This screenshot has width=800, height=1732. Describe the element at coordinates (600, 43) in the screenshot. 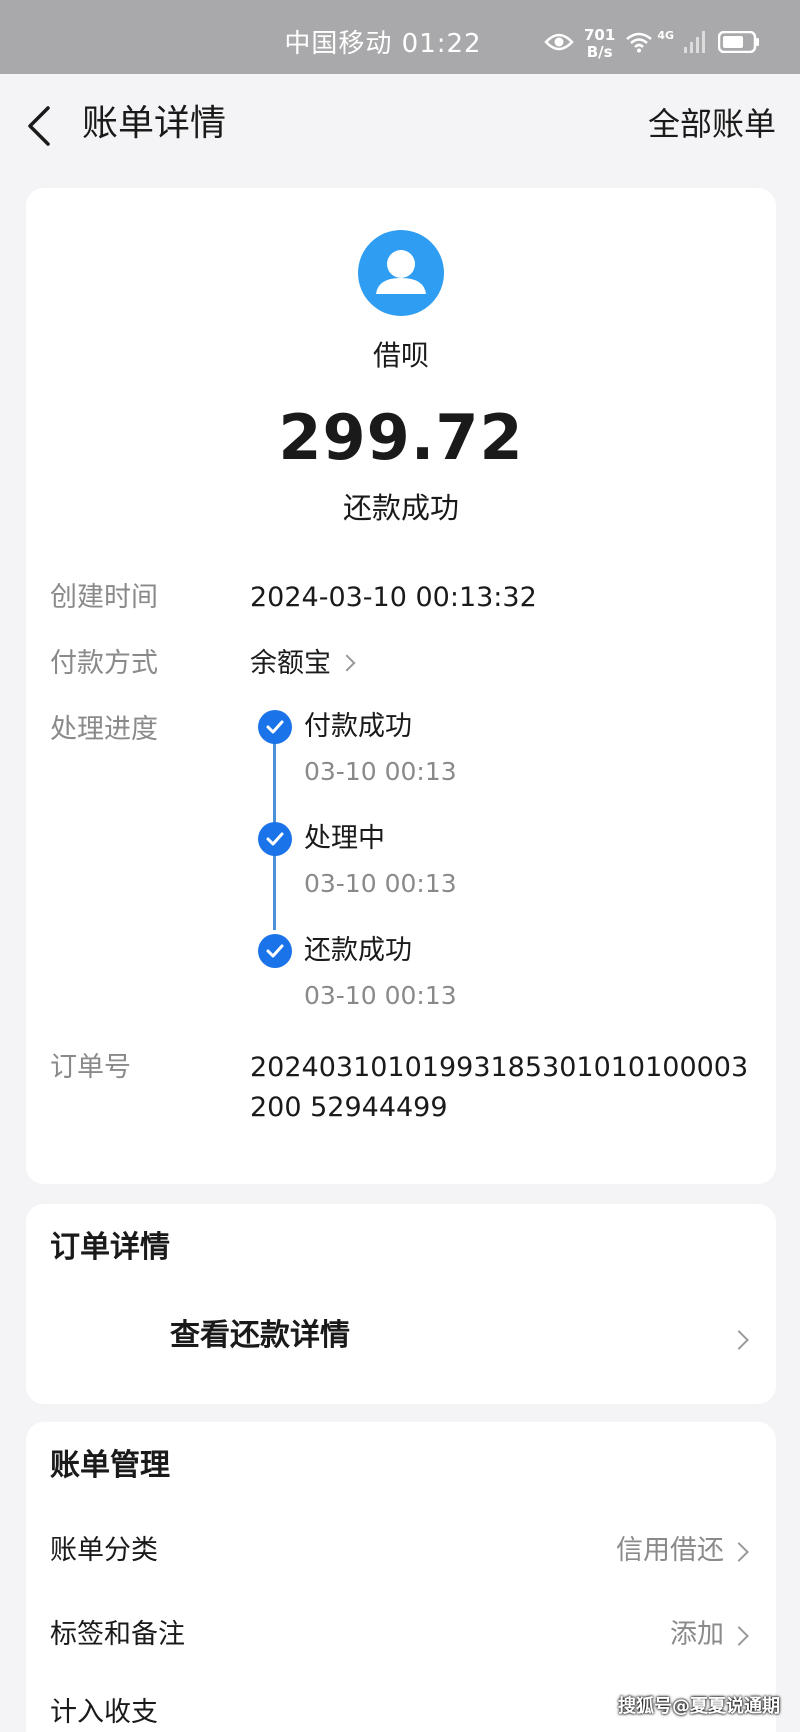

I see `network-speed: 701 B/s` at that location.